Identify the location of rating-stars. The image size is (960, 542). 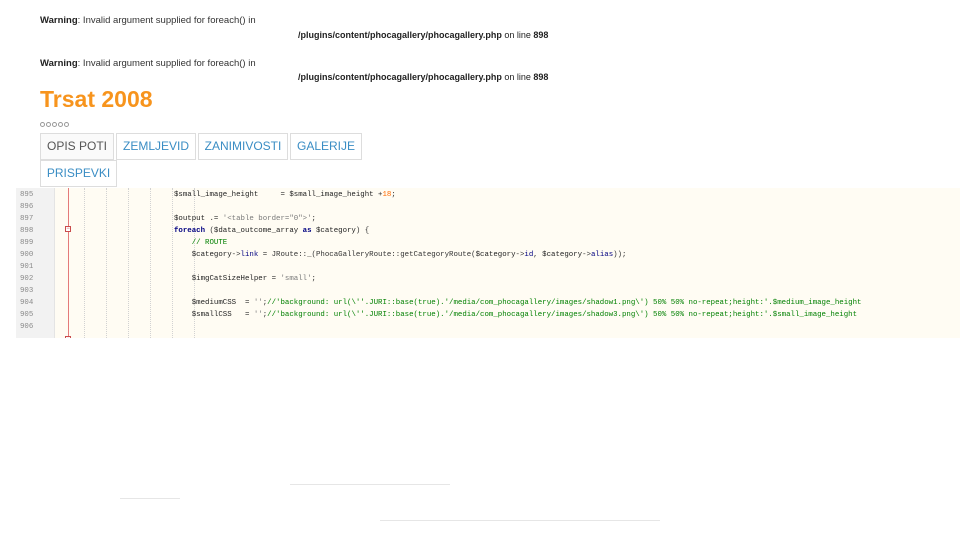
(54, 124).